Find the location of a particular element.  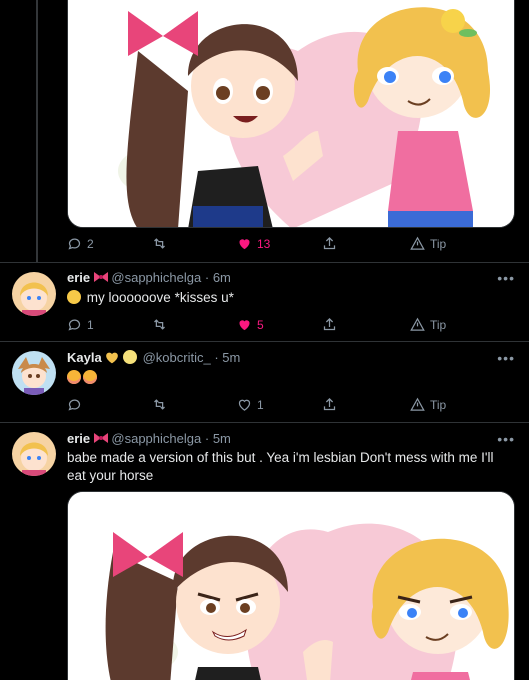

tweet-action-bar: 2 13 Tip is located at coordinates (257, 246).